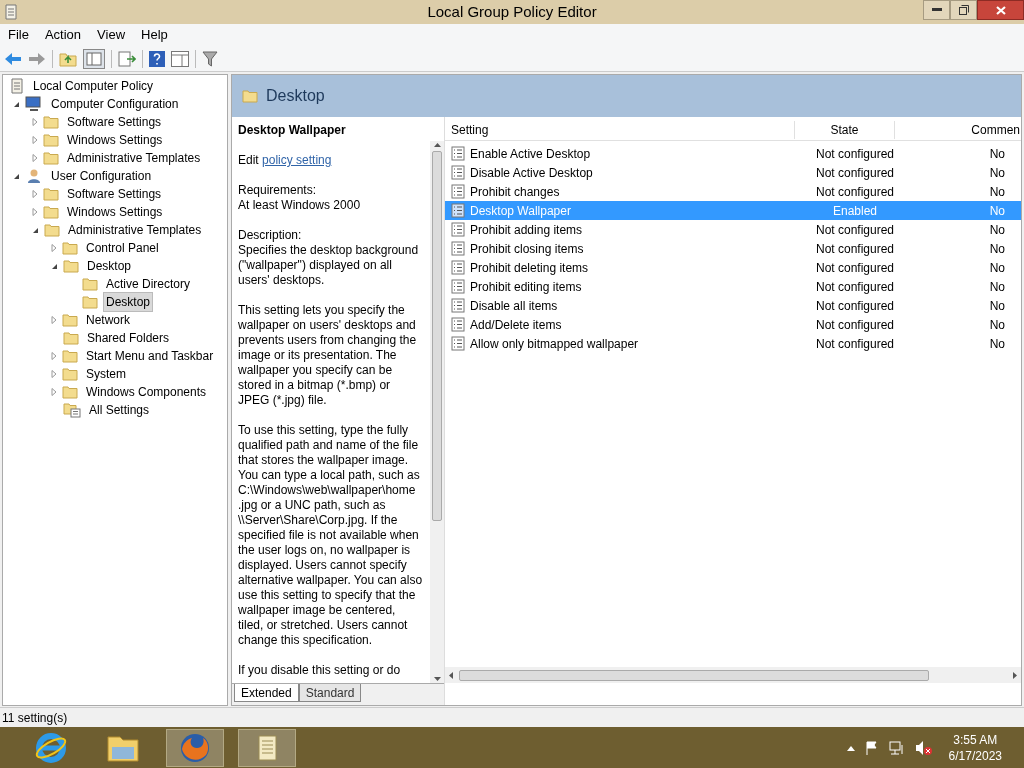 This screenshot has height=768, width=1024. What do you see at coordinates (620, 129) in the screenshot?
I see `column-header: Setting` at bounding box center [620, 129].